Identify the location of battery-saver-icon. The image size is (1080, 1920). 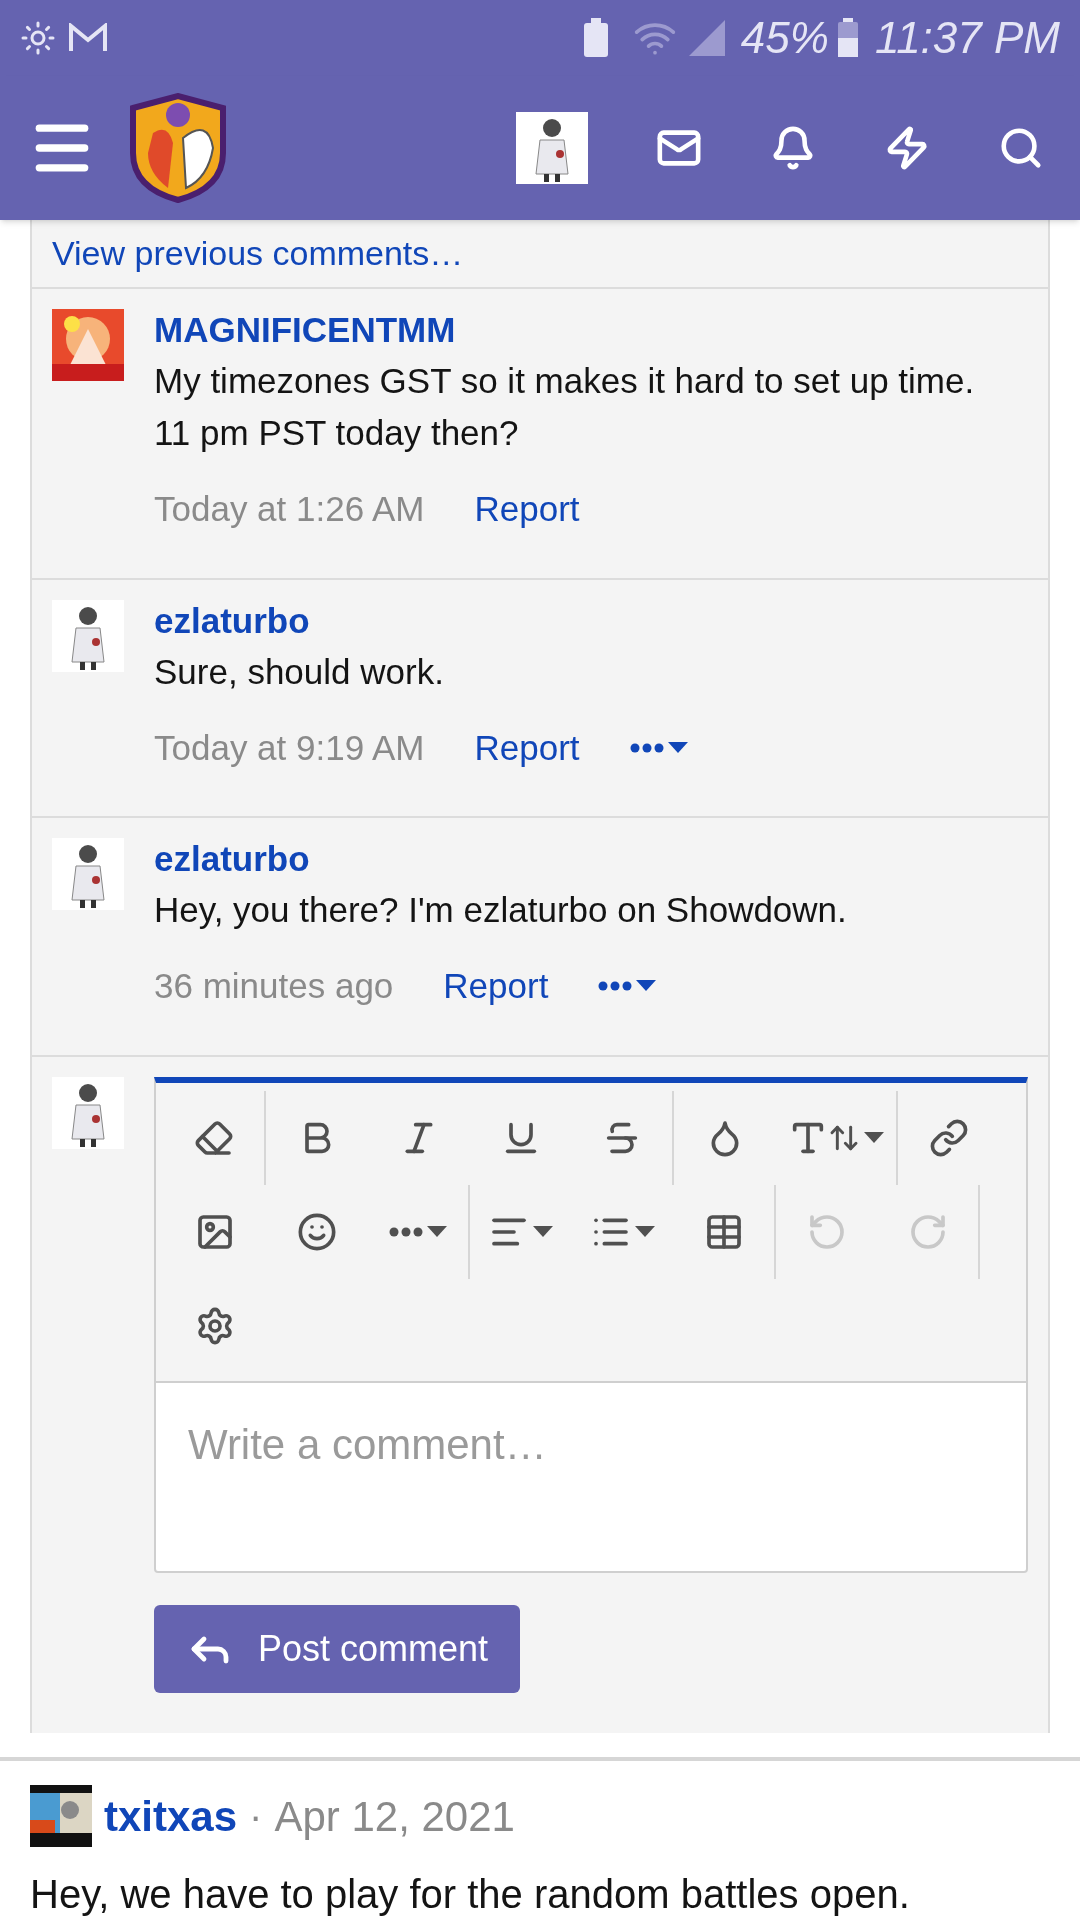
(595, 38).